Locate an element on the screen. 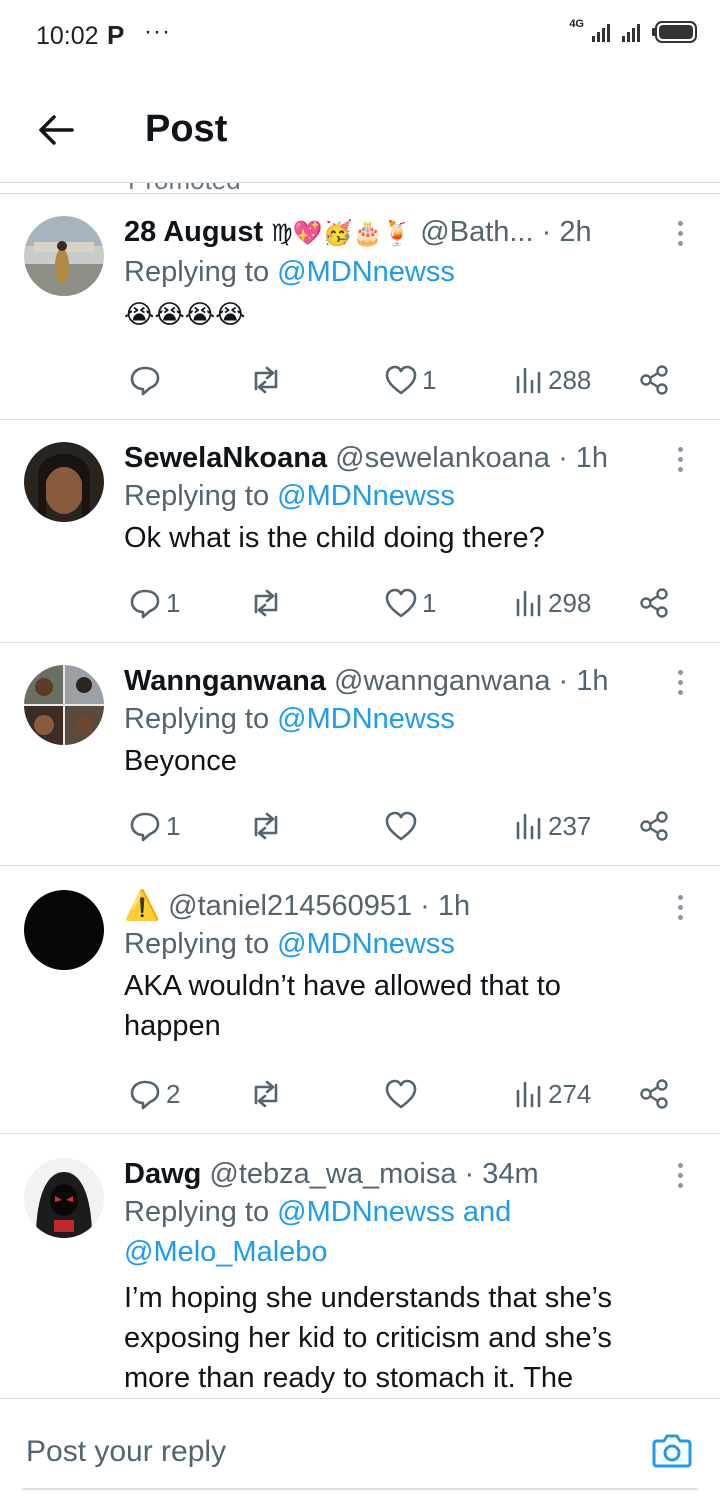 The image size is (720, 1500). reply-button is located at coordinates (147, 380).